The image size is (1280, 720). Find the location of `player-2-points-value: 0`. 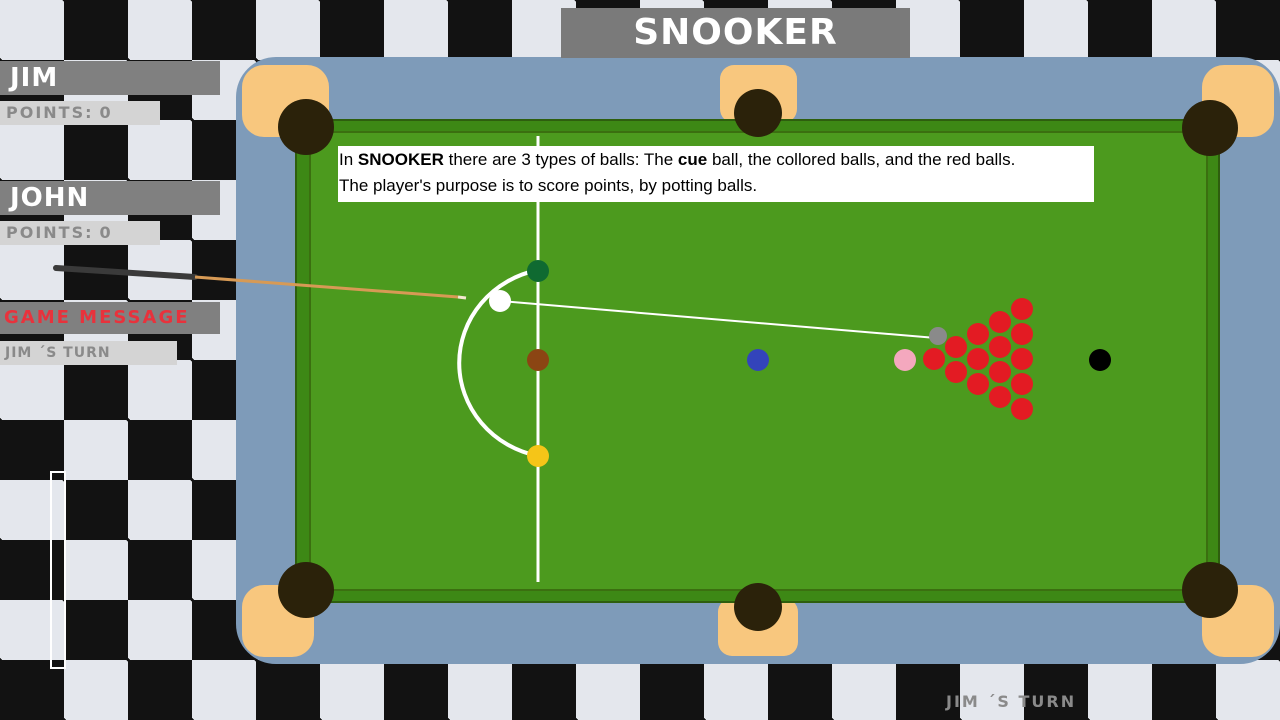

player-2-points-value: 0 is located at coordinates (106, 232).